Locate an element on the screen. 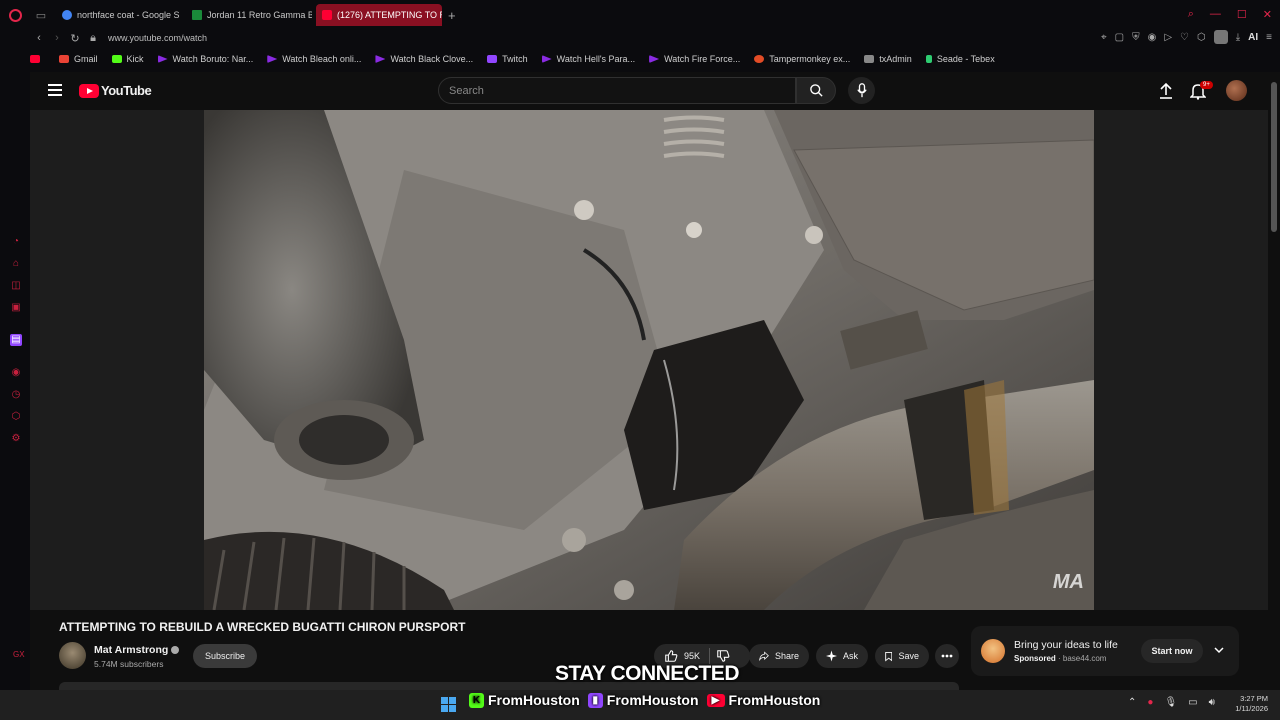 The width and height of the screenshot is (1280, 720). more-actions-button is located at coordinates (947, 656).